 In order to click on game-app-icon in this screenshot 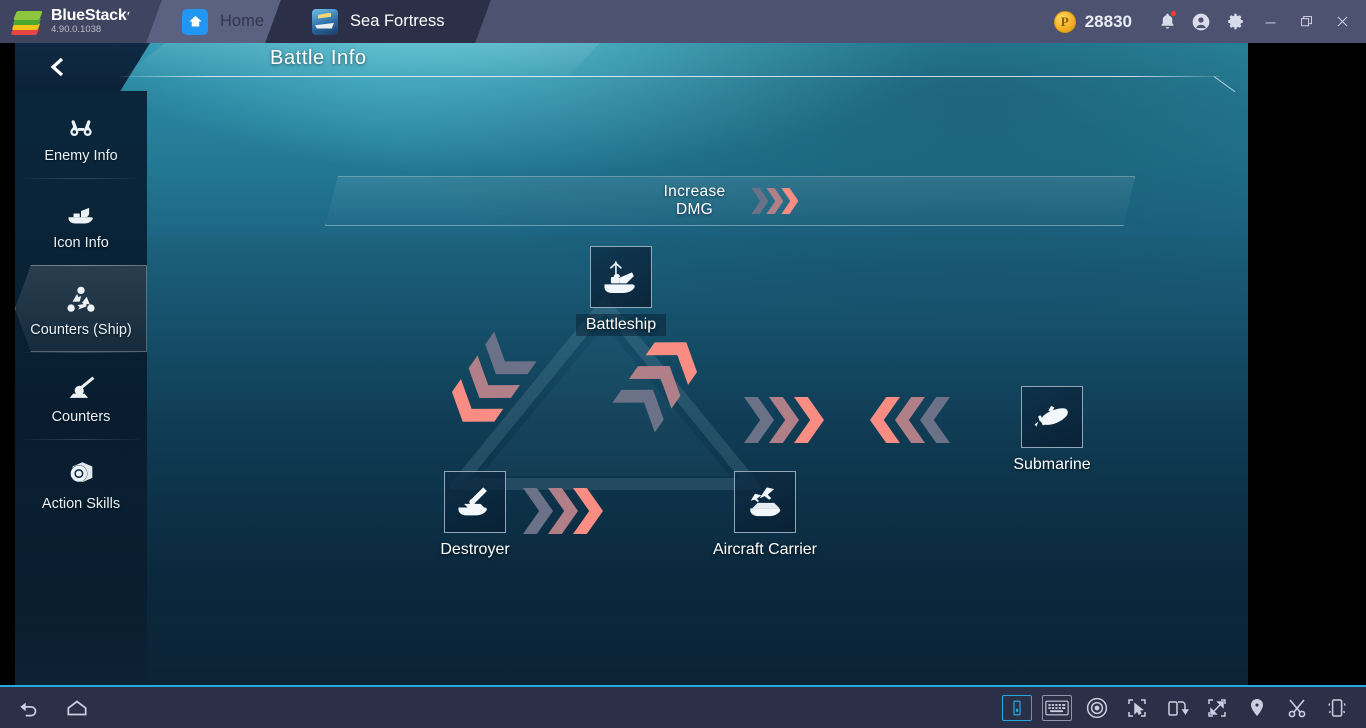, I will do `click(325, 21)`.